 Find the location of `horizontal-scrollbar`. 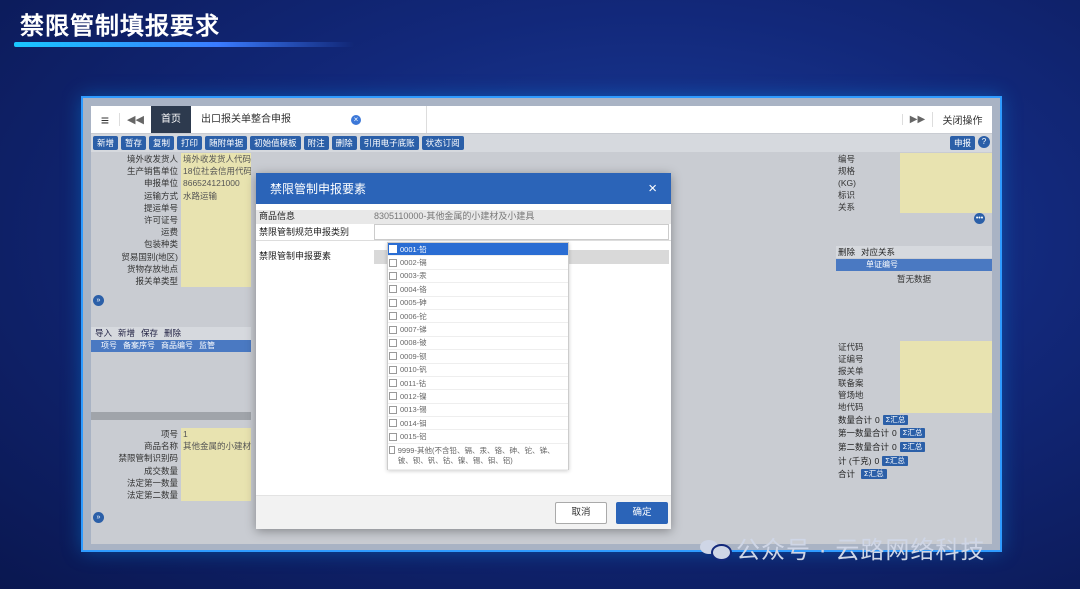

horizontal-scrollbar is located at coordinates (171, 416).